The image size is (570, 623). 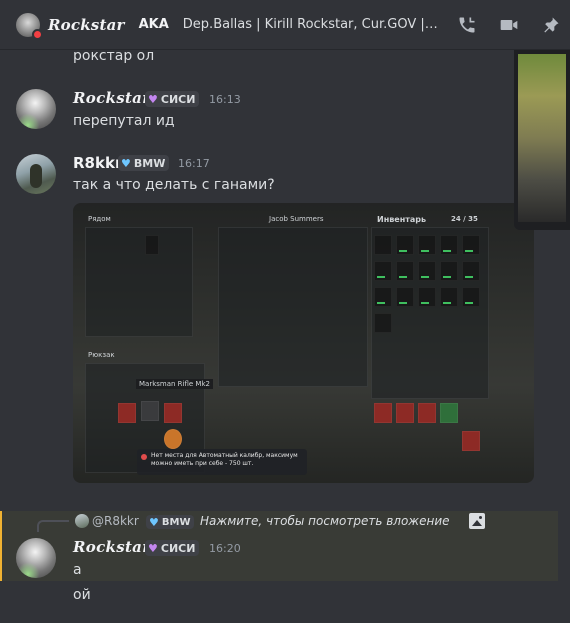 What do you see at coordinates (97, 163) in the screenshot?
I see `message-username: R8kkr` at bounding box center [97, 163].